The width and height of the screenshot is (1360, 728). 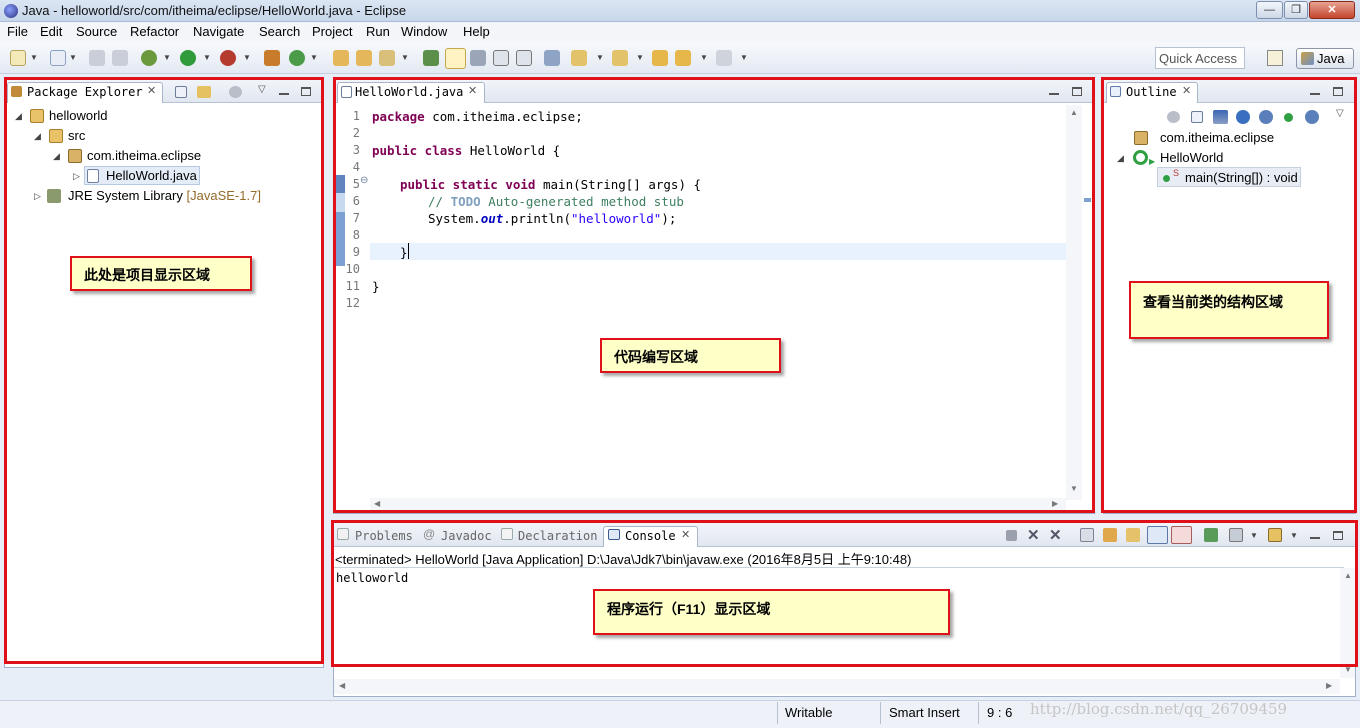 What do you see at coordinates (149, 58) in the screenshot?
I see `debug-icon` at bounding box center [149, 58].